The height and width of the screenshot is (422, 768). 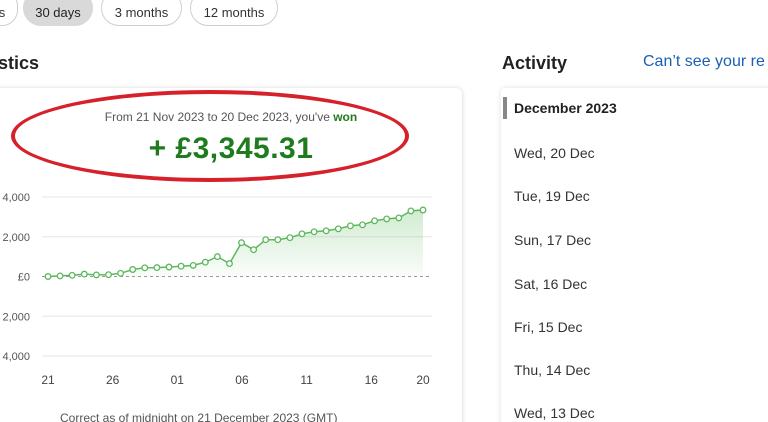 I want to click on month-marker, so click(x=505, y=108).